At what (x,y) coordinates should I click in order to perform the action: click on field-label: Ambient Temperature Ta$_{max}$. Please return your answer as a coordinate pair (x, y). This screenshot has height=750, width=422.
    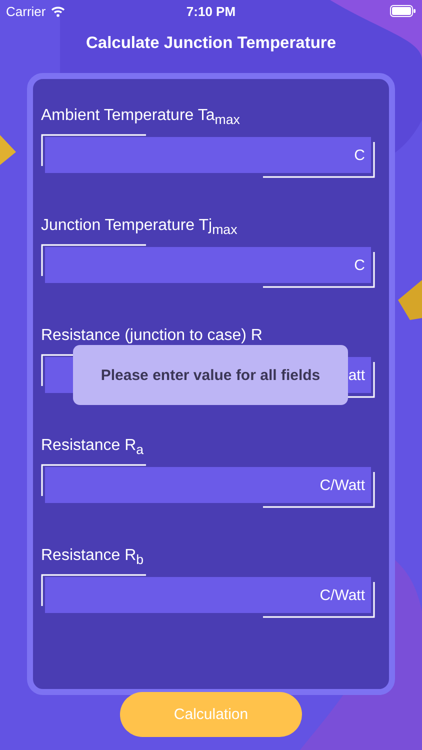
    Looking at the image, I should click on (141, 118).